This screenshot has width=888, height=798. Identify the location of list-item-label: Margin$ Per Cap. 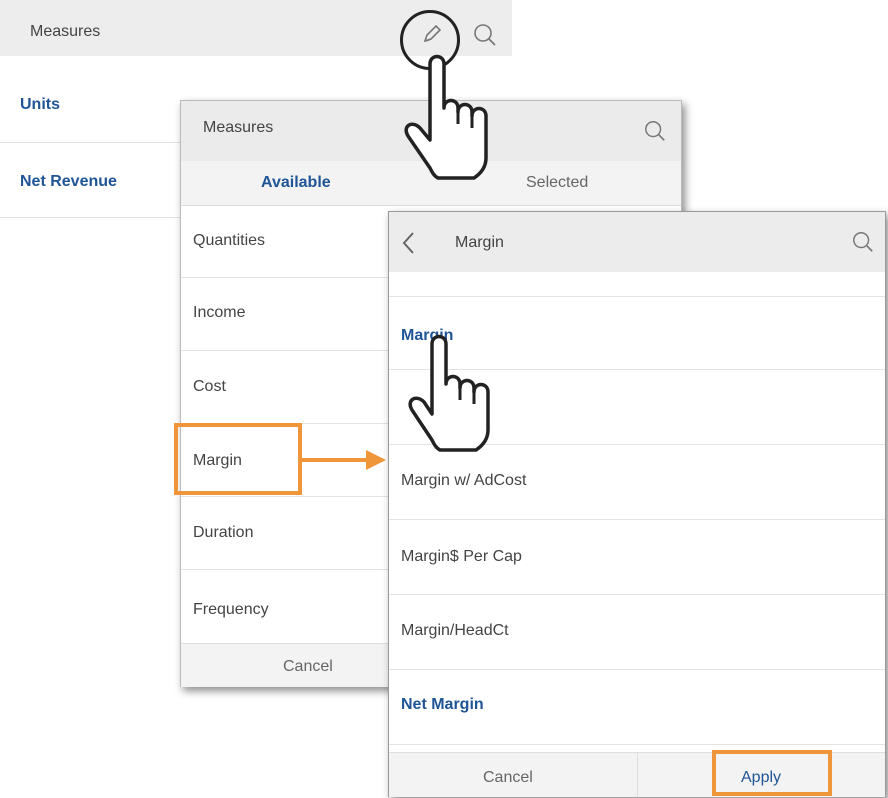
(461, 556).